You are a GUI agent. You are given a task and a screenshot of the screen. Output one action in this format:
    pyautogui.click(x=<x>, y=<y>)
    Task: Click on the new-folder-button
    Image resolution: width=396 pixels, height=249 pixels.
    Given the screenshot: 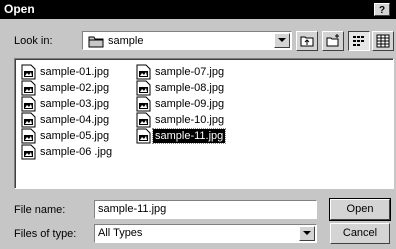 What is the action you would take?
    pyautogui.click(x=333, y=41)
    